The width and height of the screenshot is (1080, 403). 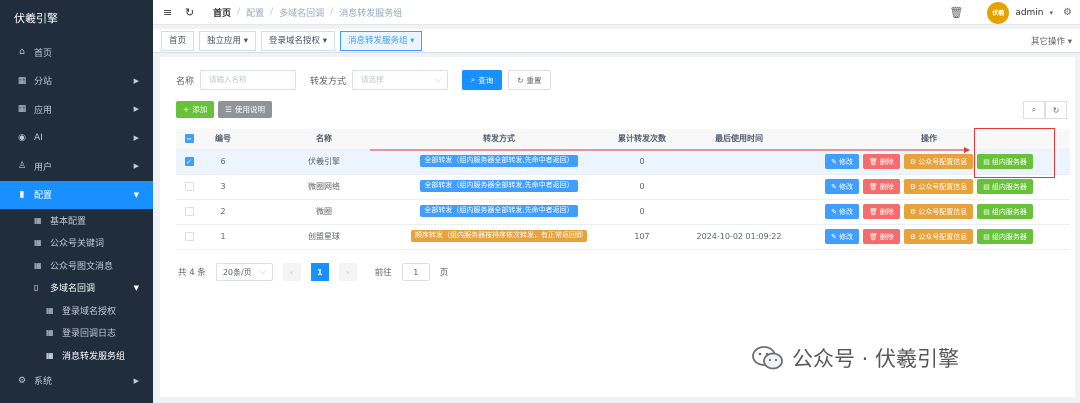 I want to click on page-number: 1, so click(x=319, y=272).